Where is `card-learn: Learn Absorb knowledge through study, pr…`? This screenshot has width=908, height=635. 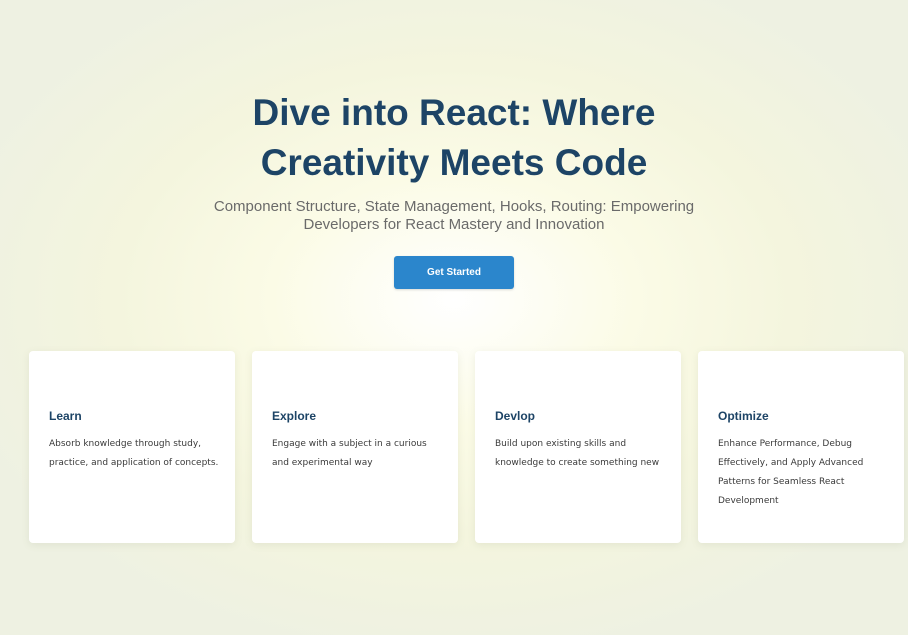
card-learn: Learn Absorb knowledge through study, pr… is located at coordinates (132, 447).